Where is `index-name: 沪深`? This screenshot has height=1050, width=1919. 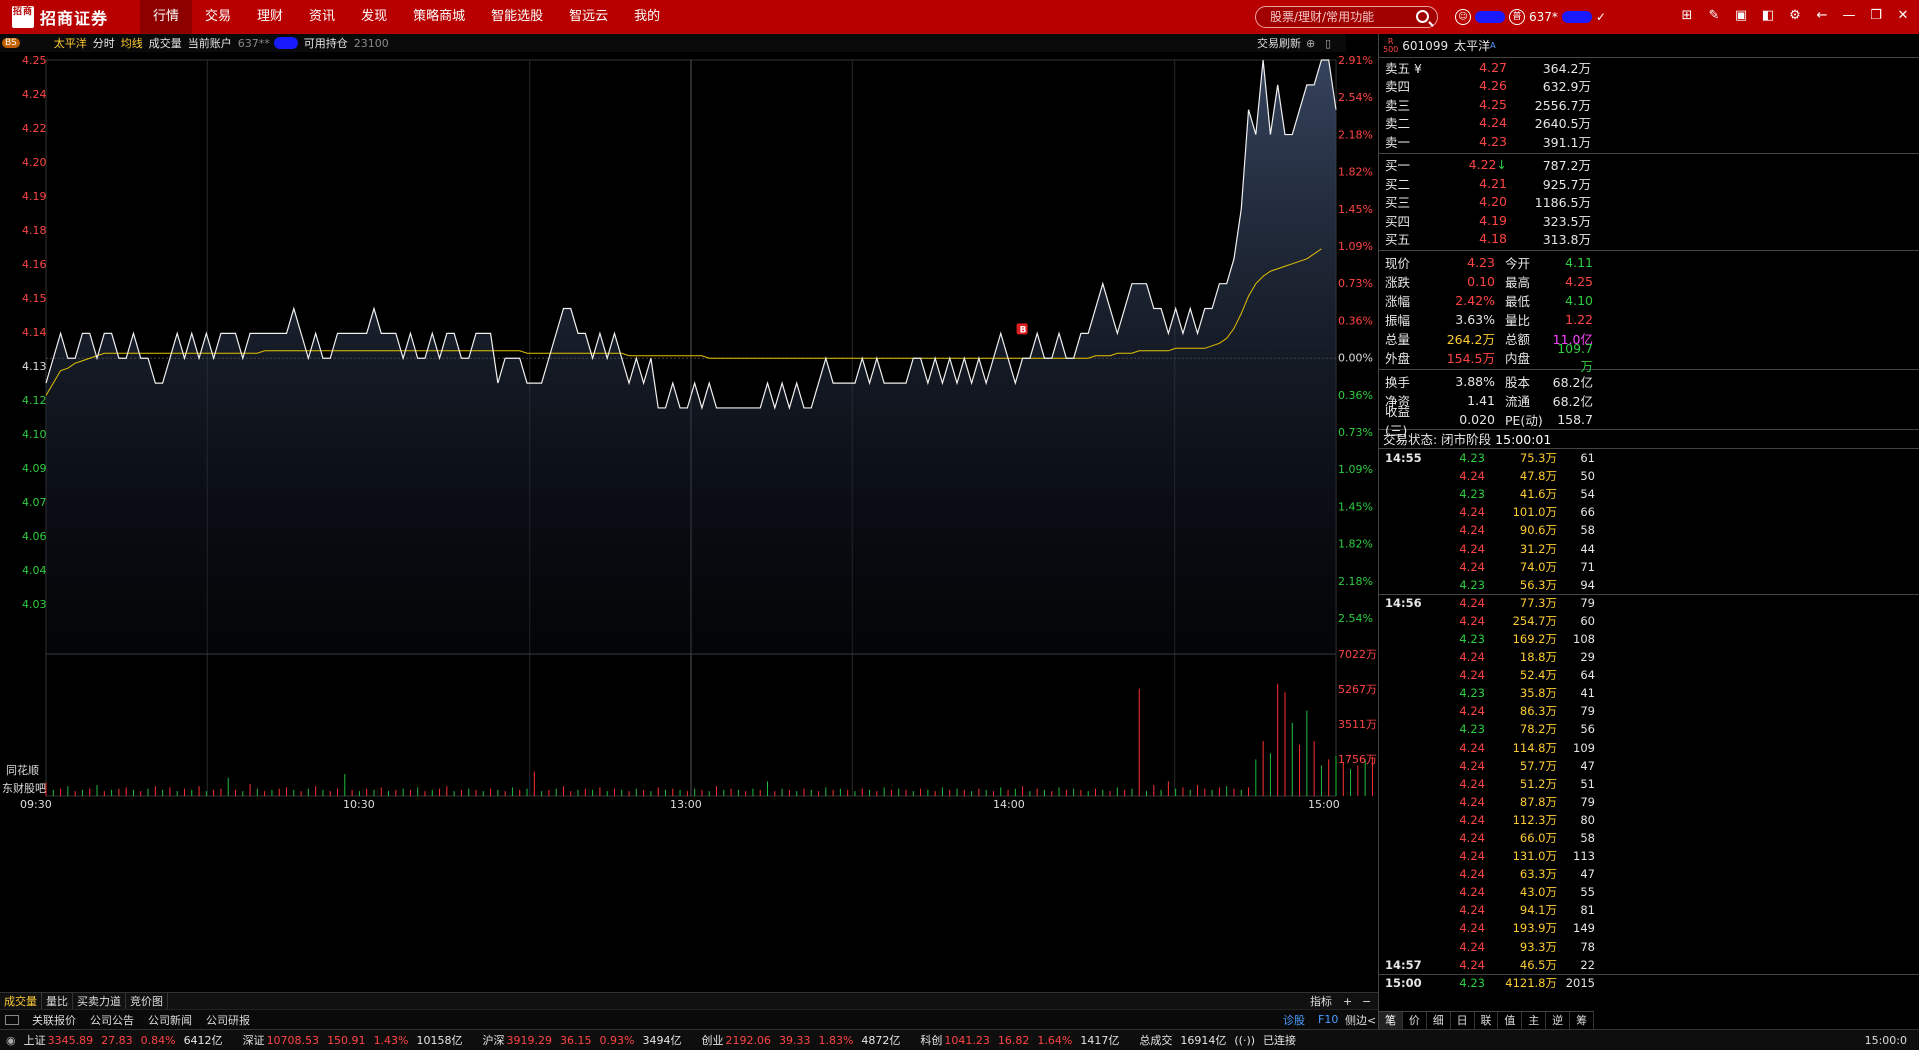
index-name: 沪深 is located at coordinates (494, 1040).